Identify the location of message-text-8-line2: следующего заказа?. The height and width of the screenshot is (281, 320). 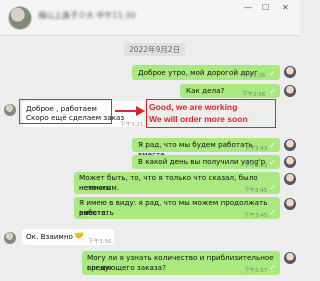
(126, 267).